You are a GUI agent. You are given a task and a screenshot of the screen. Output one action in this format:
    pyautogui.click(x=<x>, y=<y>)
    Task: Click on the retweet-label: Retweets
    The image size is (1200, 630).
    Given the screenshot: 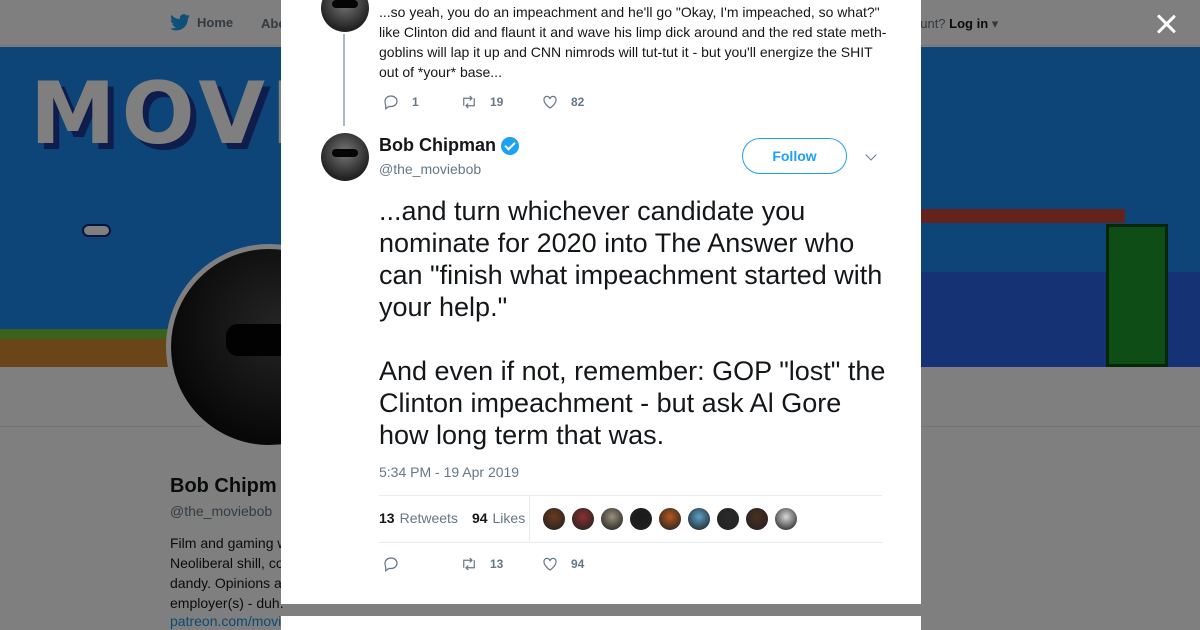 What is the action you would take?
    pyautogui.click(x=428, y=518)
    